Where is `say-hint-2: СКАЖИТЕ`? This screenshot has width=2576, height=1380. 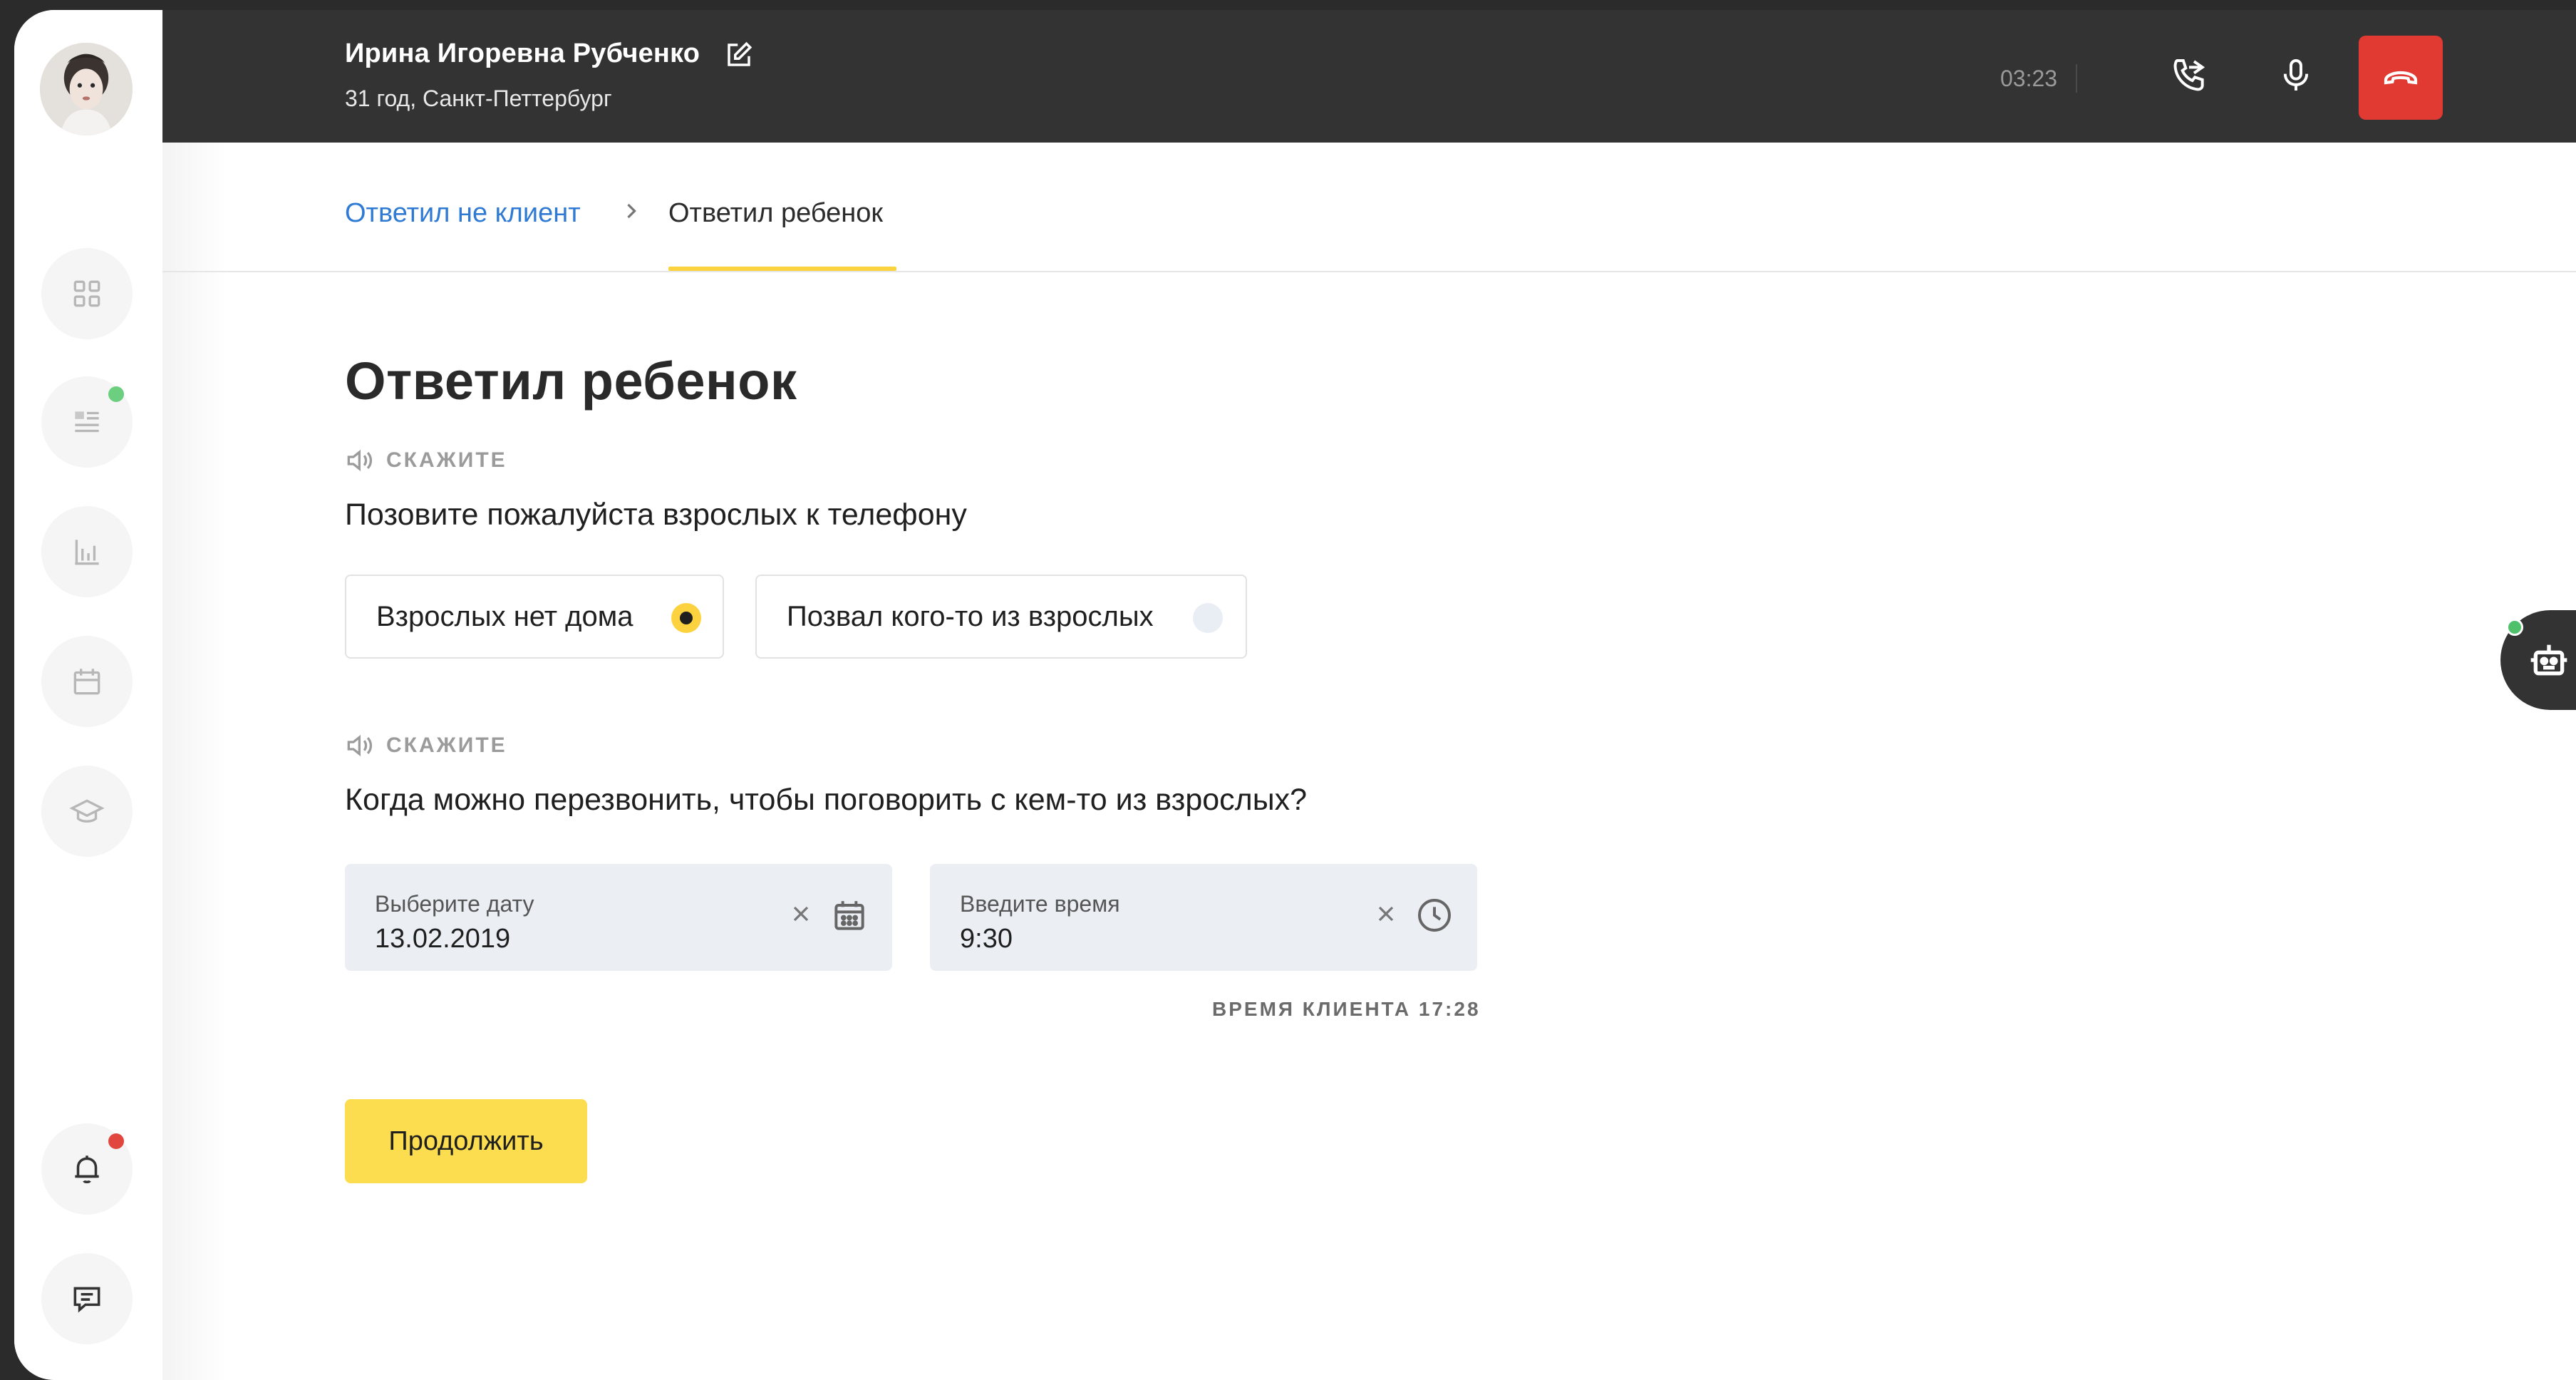
say-hint-2: СКАЖИТЕ is located at coordinates (426, 745).